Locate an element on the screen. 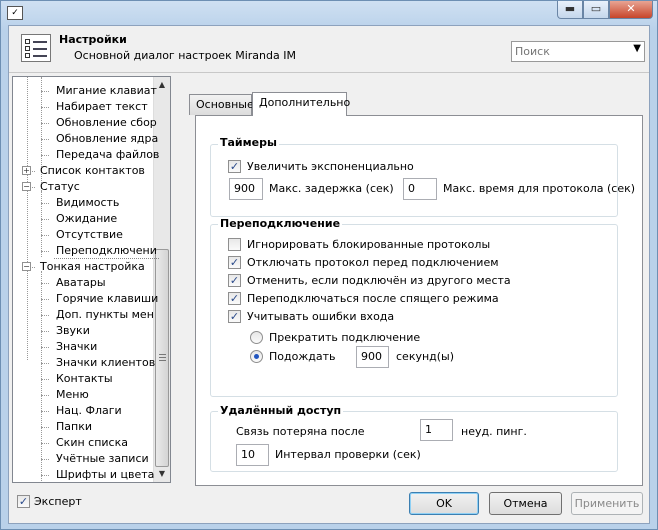 The image size is (658, 530). after-sleep-checkbox: ✓ is located at coordinates (234, 298).